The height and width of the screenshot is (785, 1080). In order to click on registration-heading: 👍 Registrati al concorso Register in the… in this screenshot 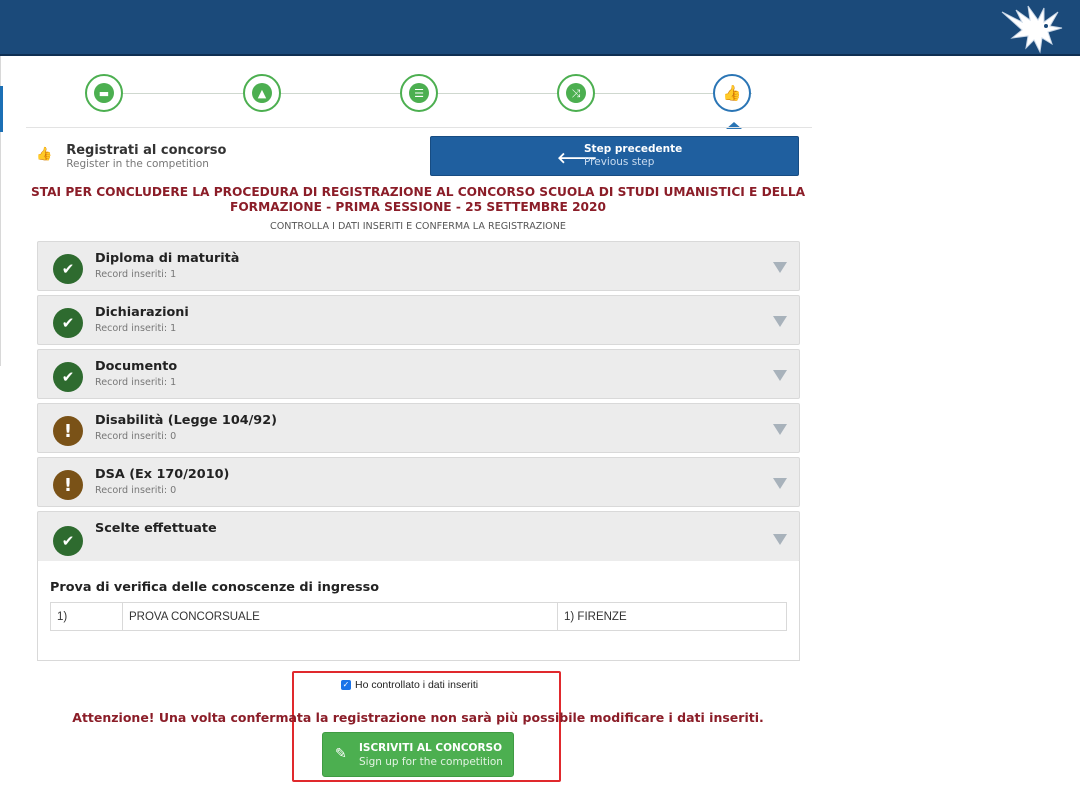, I will do `click(131, 156)`.